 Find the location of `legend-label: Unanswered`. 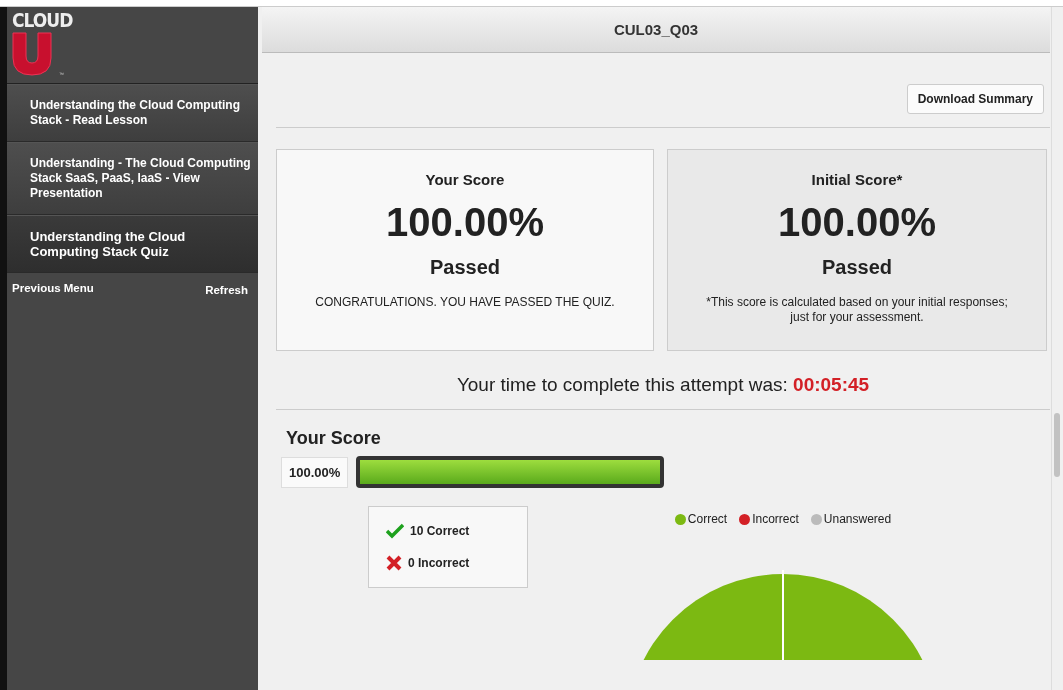

legend-label: Unanswered is located at coordinates (857, 519).